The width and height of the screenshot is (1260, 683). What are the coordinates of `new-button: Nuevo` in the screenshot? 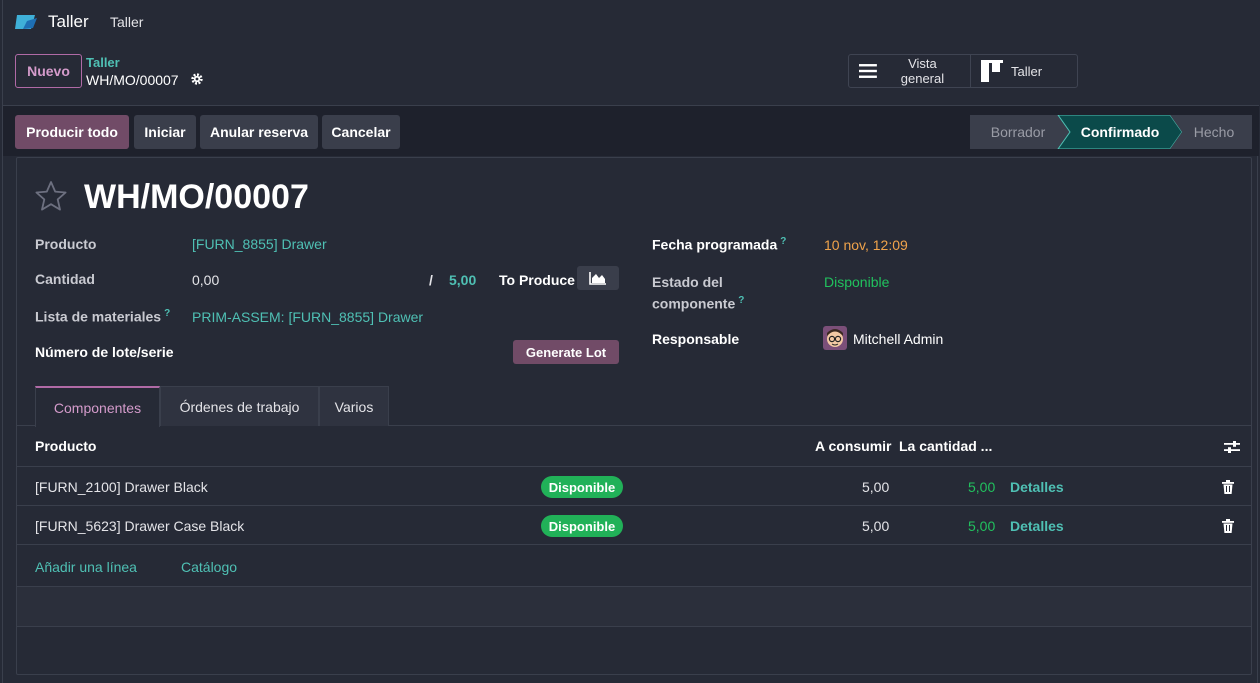 It's located at (48, 71).